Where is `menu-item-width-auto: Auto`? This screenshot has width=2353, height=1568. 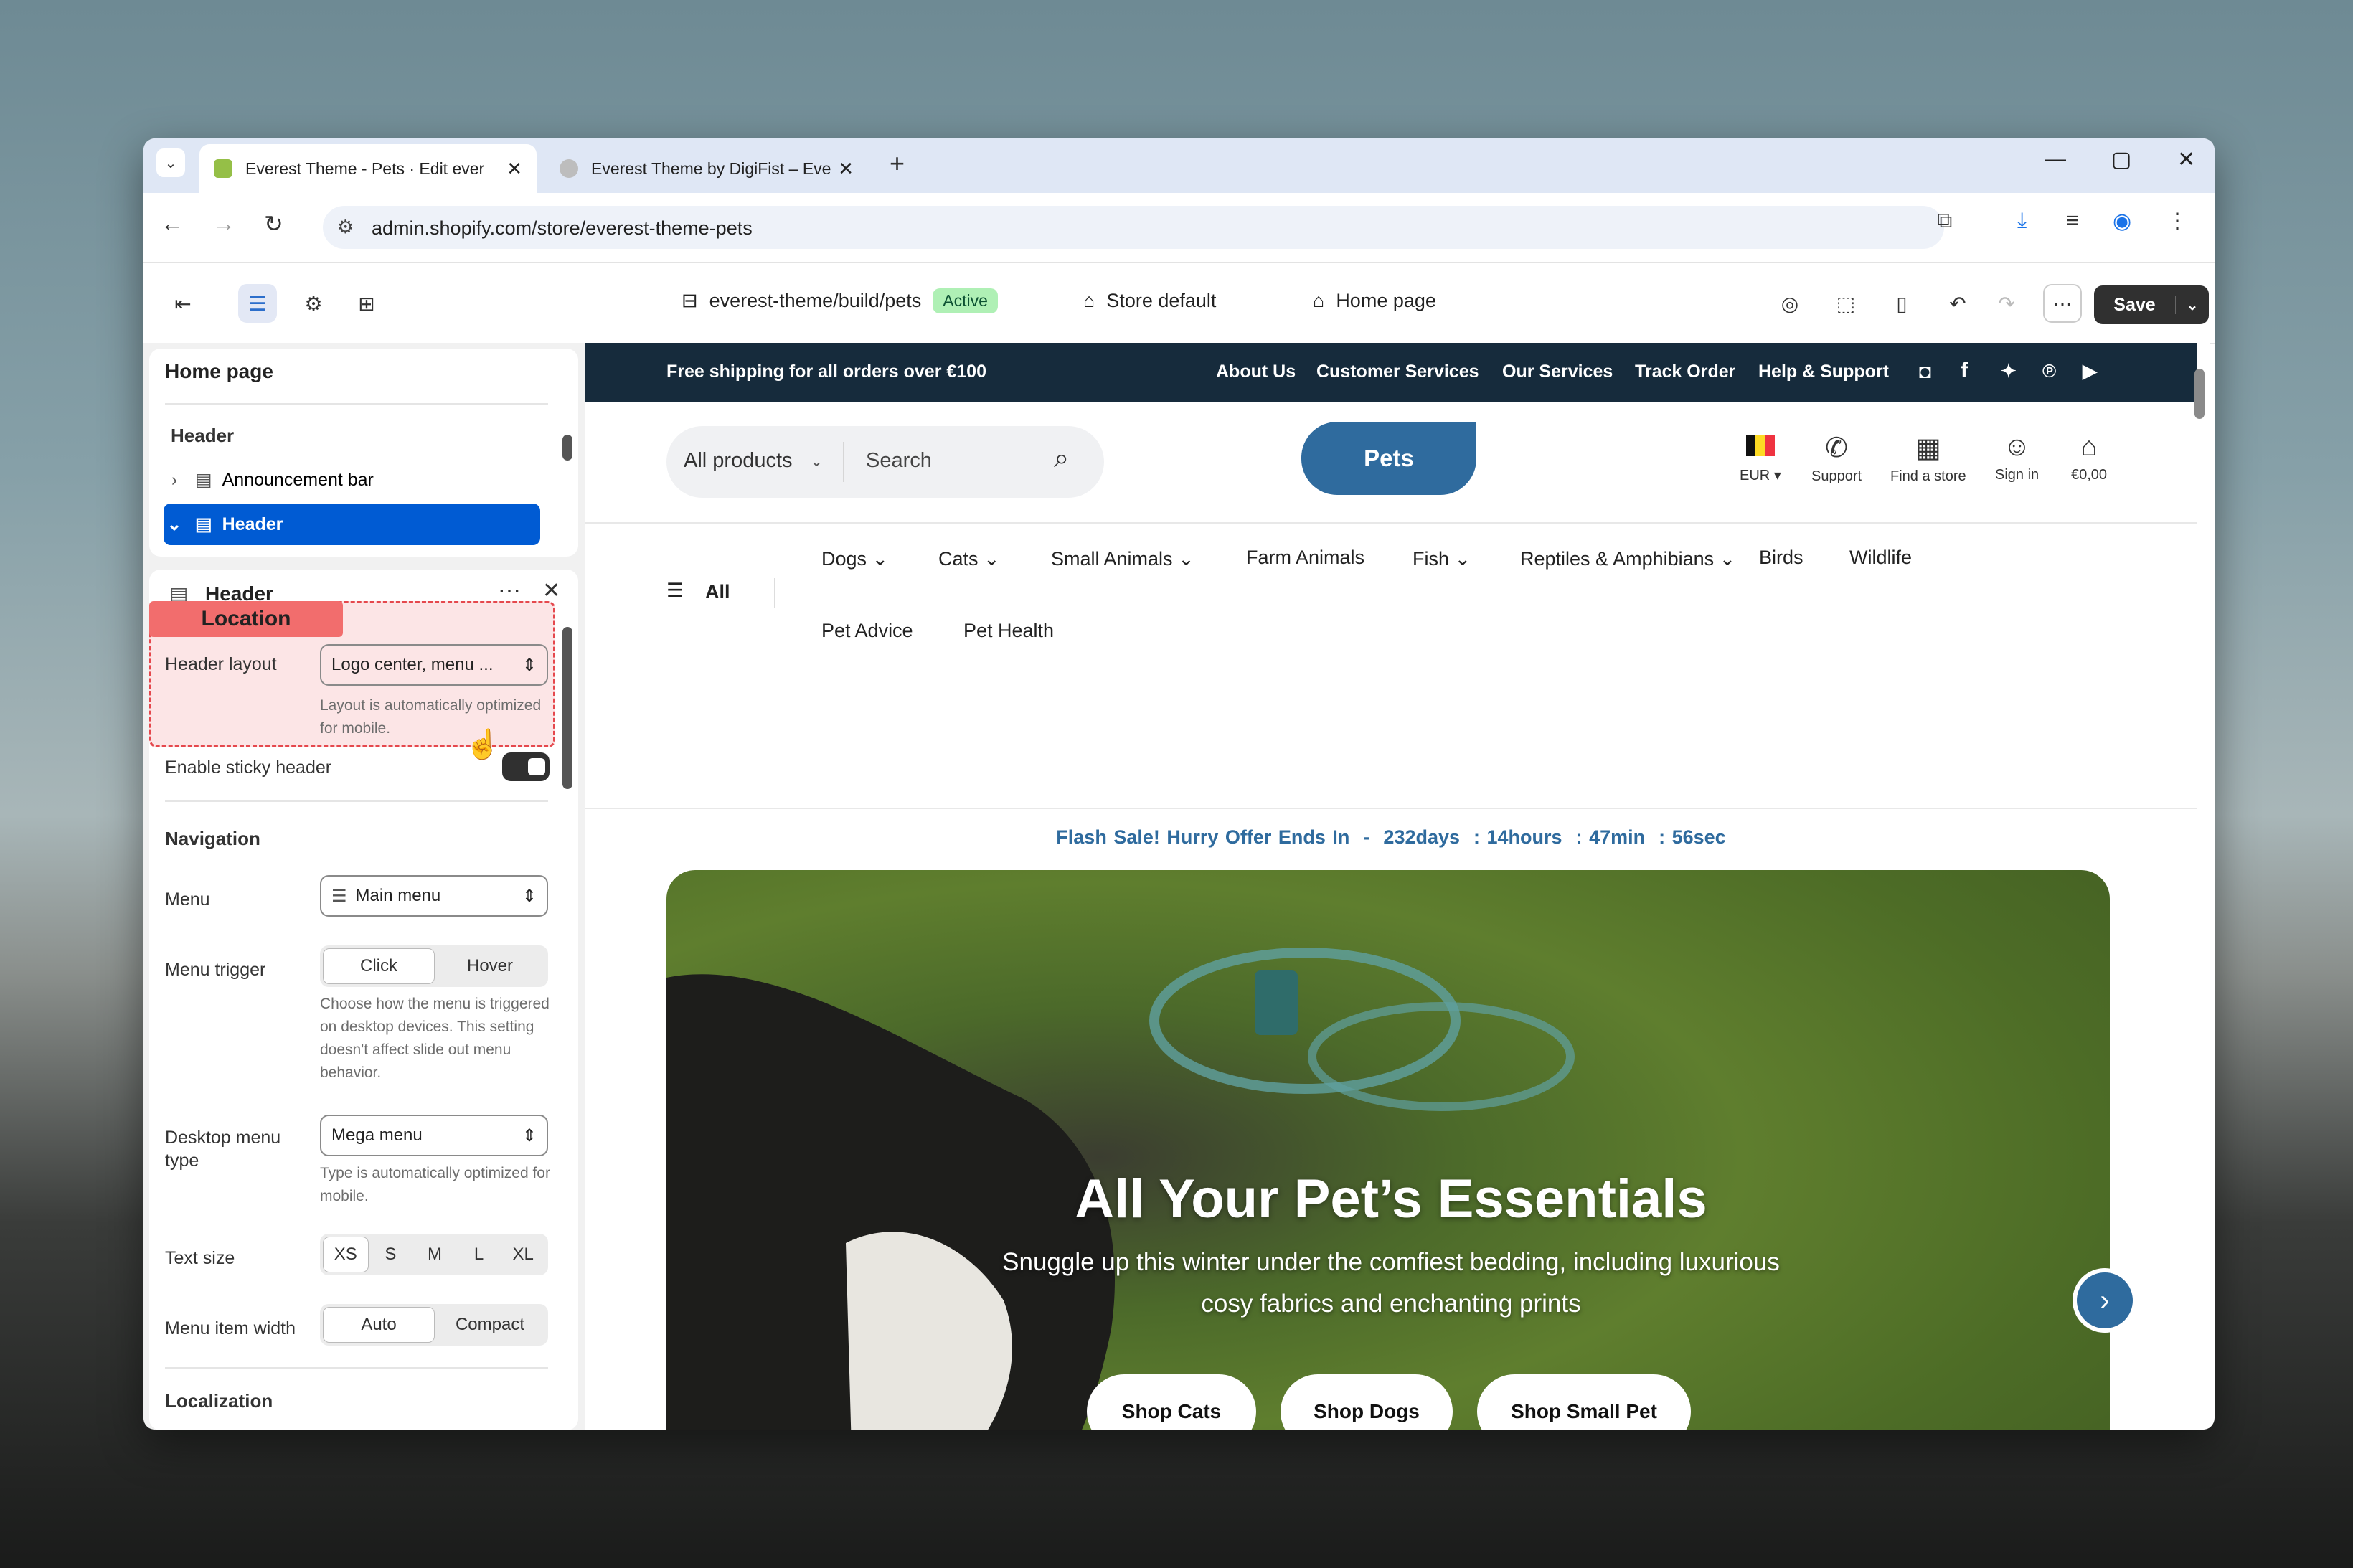
menu-item-width-auto: Auto is located at coordinates (379, 1325).